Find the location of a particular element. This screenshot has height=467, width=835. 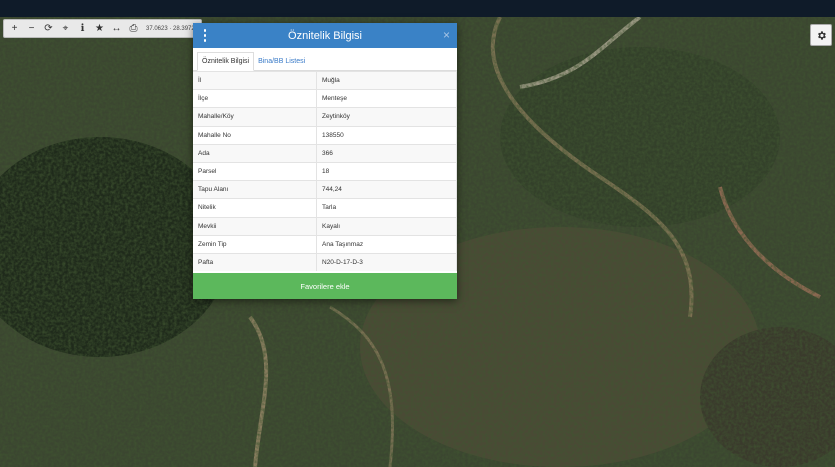

measure-button: ↔ is located at coordinates (116, 28).